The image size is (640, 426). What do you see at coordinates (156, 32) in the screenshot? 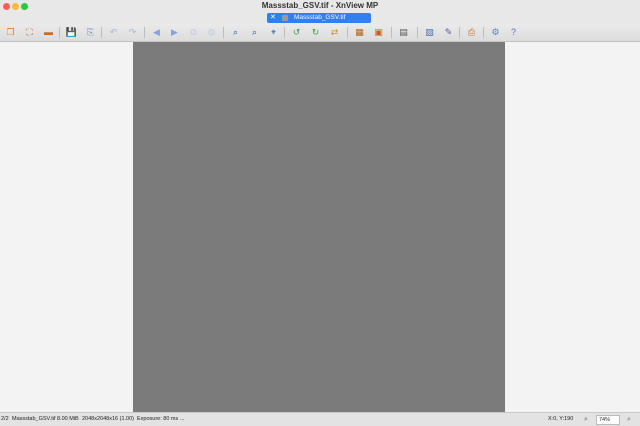
I see `previous-icon: ◀` at bounding box center [156, 32].